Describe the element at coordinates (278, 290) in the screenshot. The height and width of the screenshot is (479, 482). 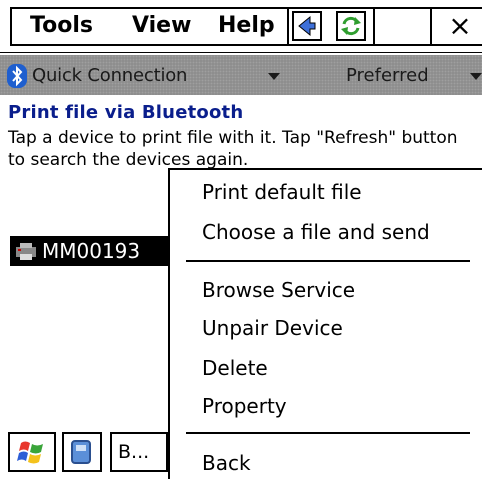
I see `menu-item-browse-service: Browse Service` at that location.